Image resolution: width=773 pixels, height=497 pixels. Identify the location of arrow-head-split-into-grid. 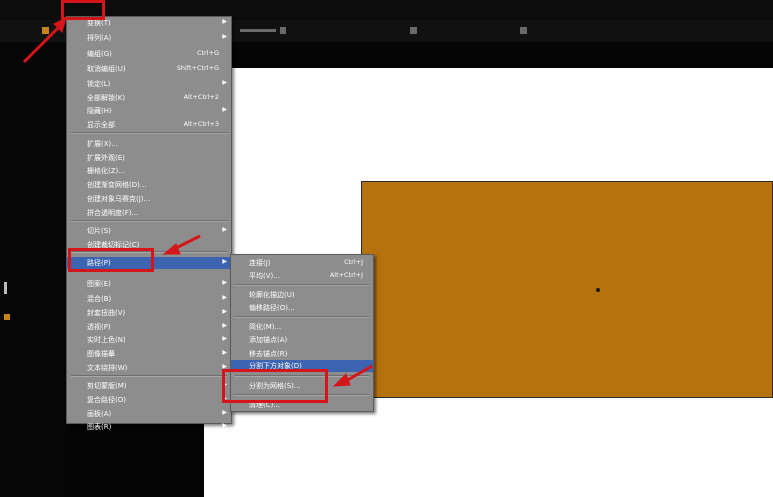
(341, 380).